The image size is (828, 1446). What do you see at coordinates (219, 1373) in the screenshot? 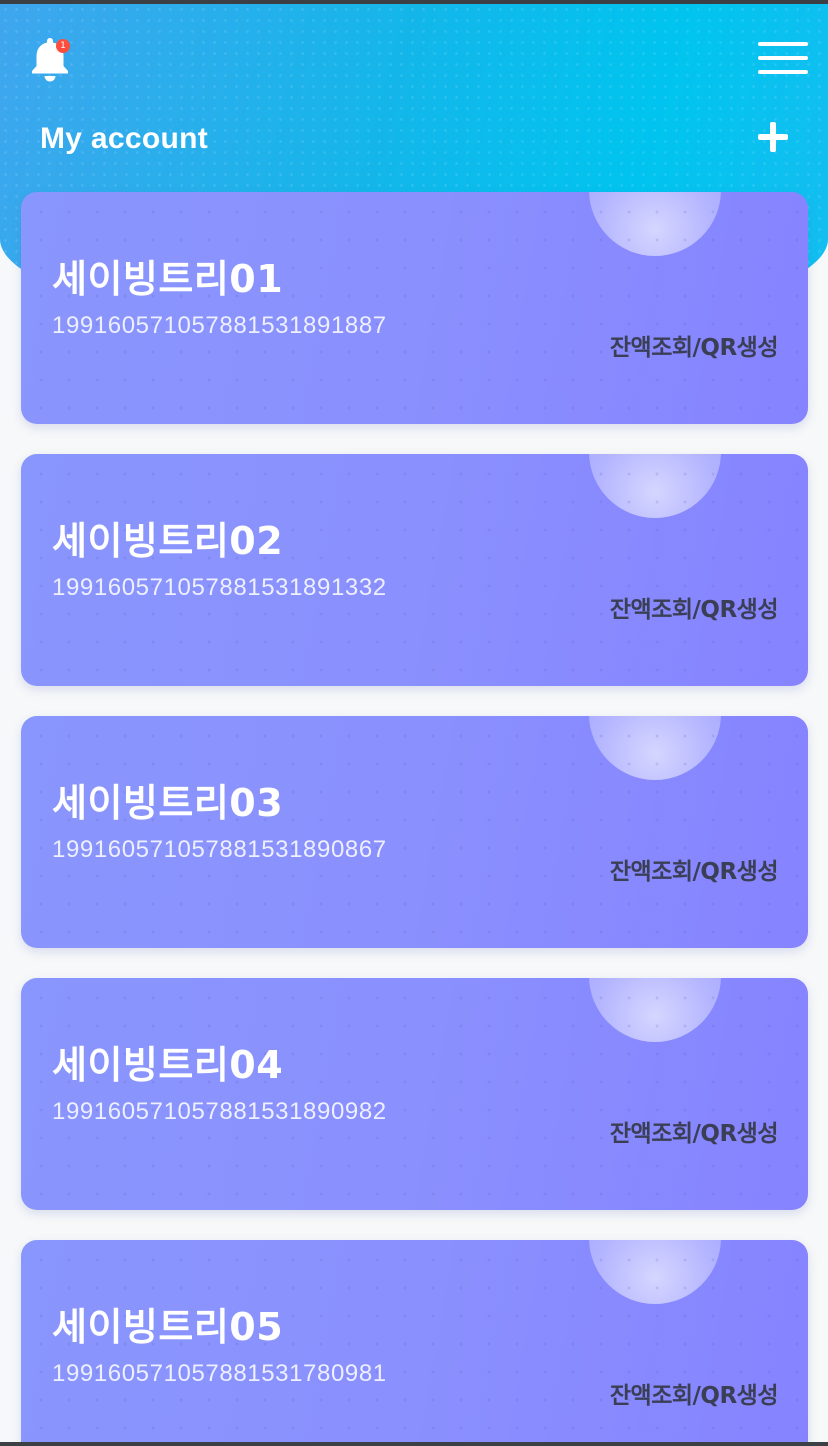
I see `account-number: 199160571057881531780981` at bounding box center [219, 1373].